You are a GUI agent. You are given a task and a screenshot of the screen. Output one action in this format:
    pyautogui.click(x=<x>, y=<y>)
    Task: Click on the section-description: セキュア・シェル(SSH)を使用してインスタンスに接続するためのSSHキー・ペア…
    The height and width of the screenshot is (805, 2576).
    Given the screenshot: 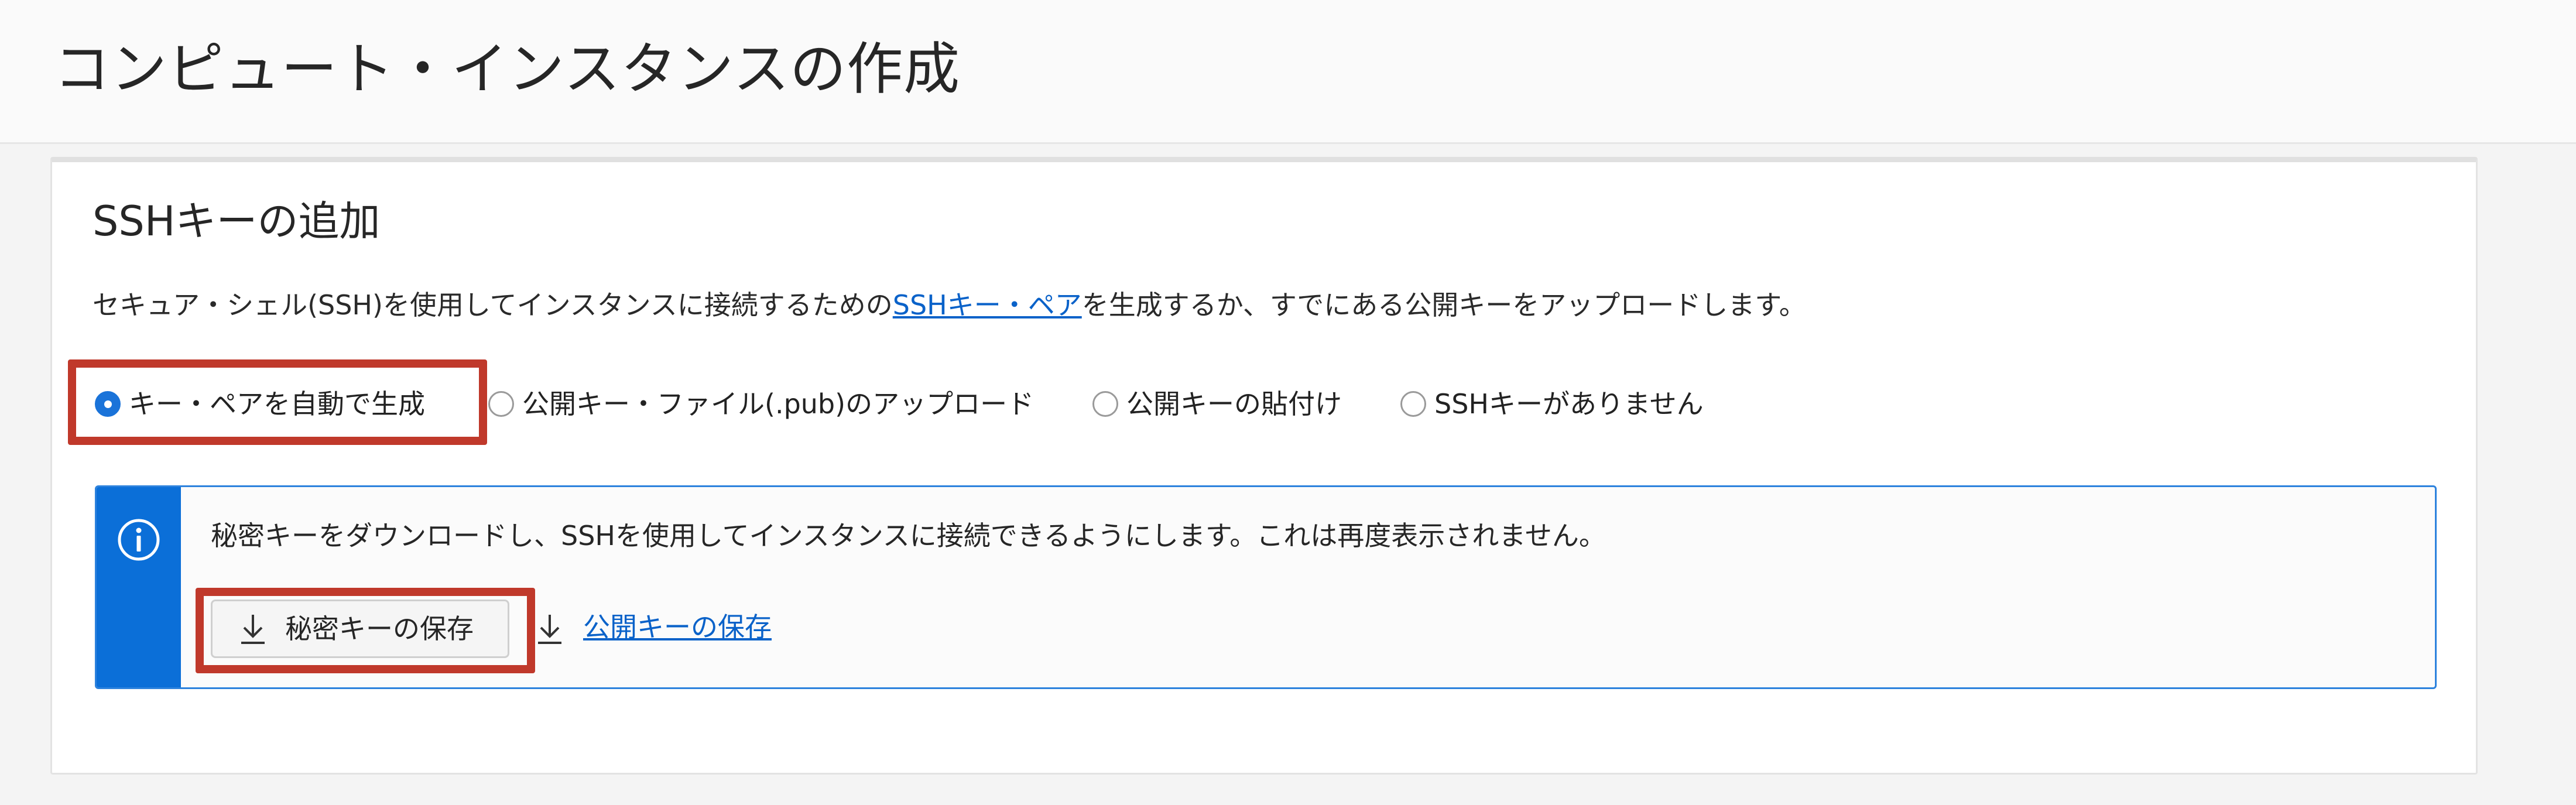 What is the action you would take?
    pyautogui.click(x=949, y=305)
    